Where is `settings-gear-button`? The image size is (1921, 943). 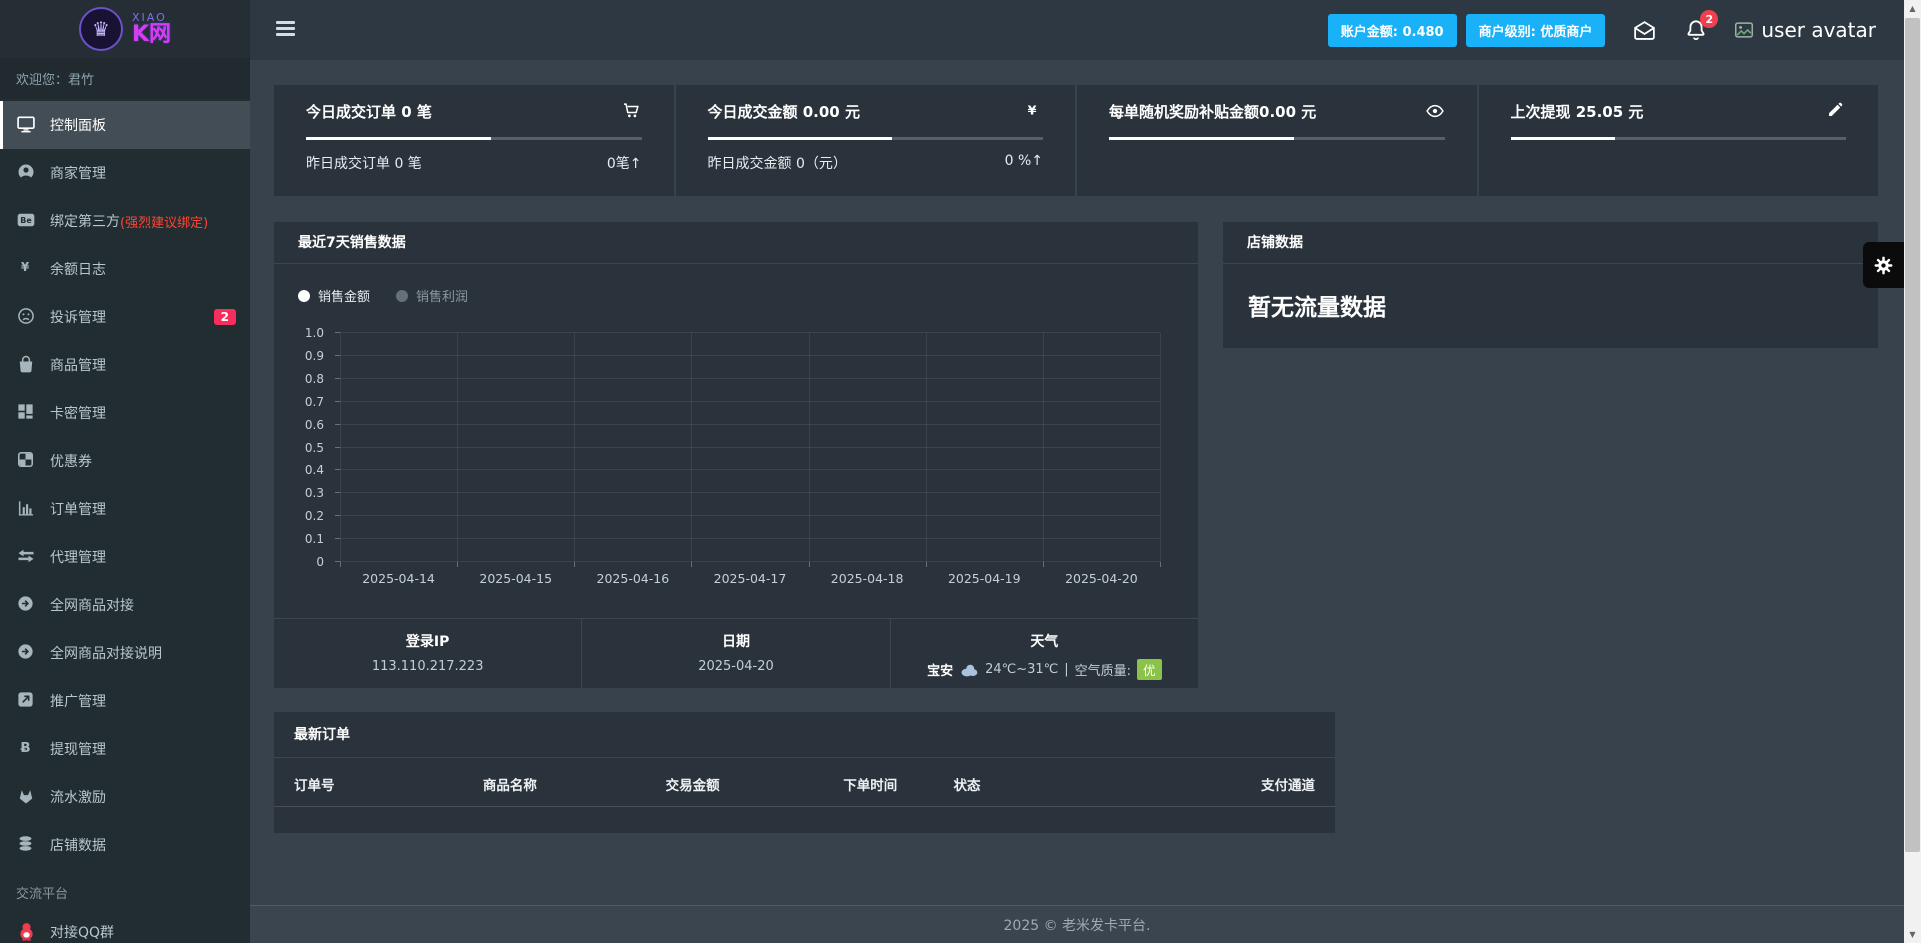 settings-gear-button is located at coordinates (1883, 265).